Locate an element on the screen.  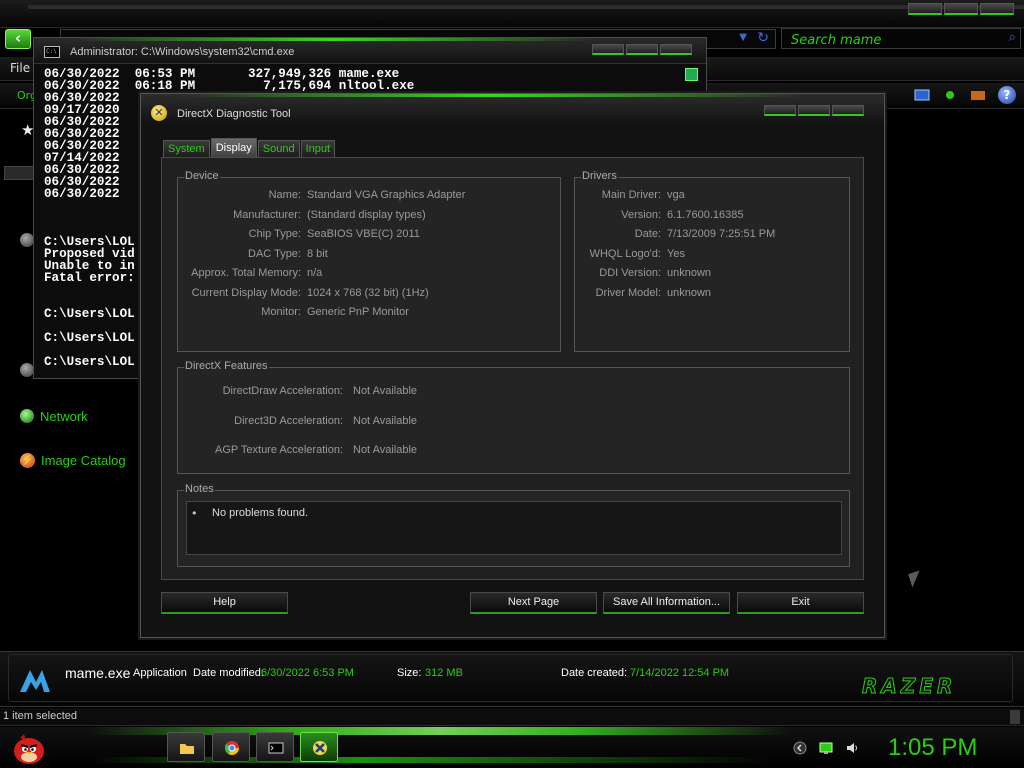
info-label: AGP Texture Acceleration: is located at coordinates (279, 450).